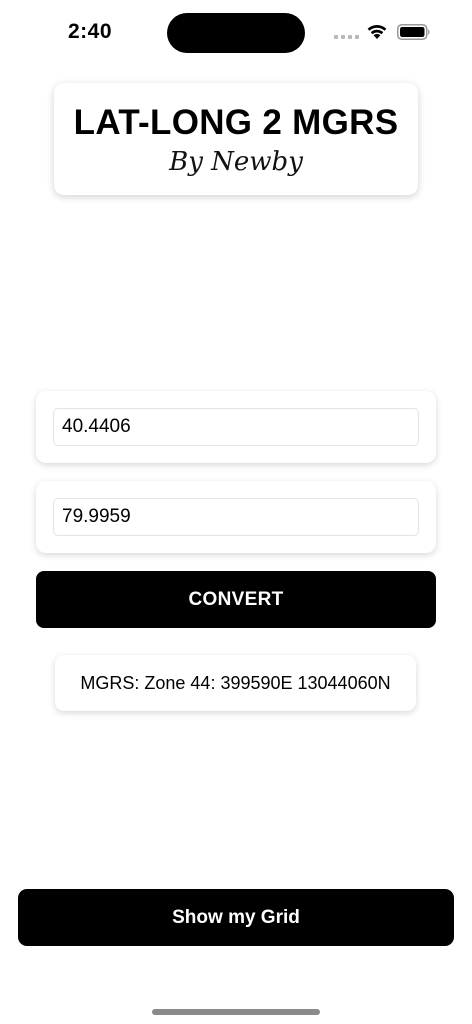 This screenshot has height=1024, width=472. I want to click on convert-button: CONVERT, so click(236, 599).